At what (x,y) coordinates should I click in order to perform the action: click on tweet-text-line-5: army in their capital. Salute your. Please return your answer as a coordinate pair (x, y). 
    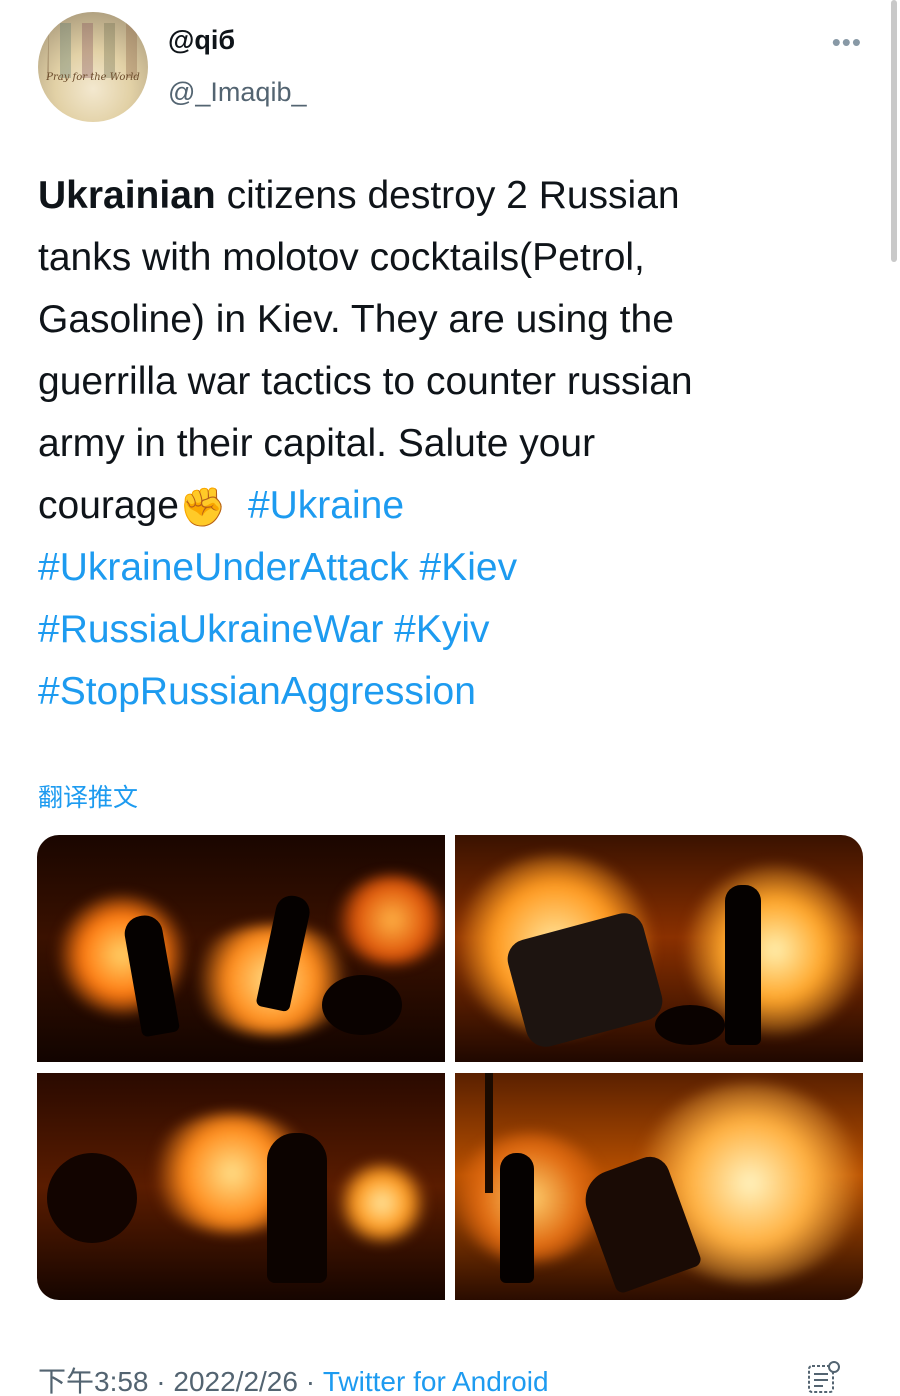
    Looking at the image, I should click on (317, 443).